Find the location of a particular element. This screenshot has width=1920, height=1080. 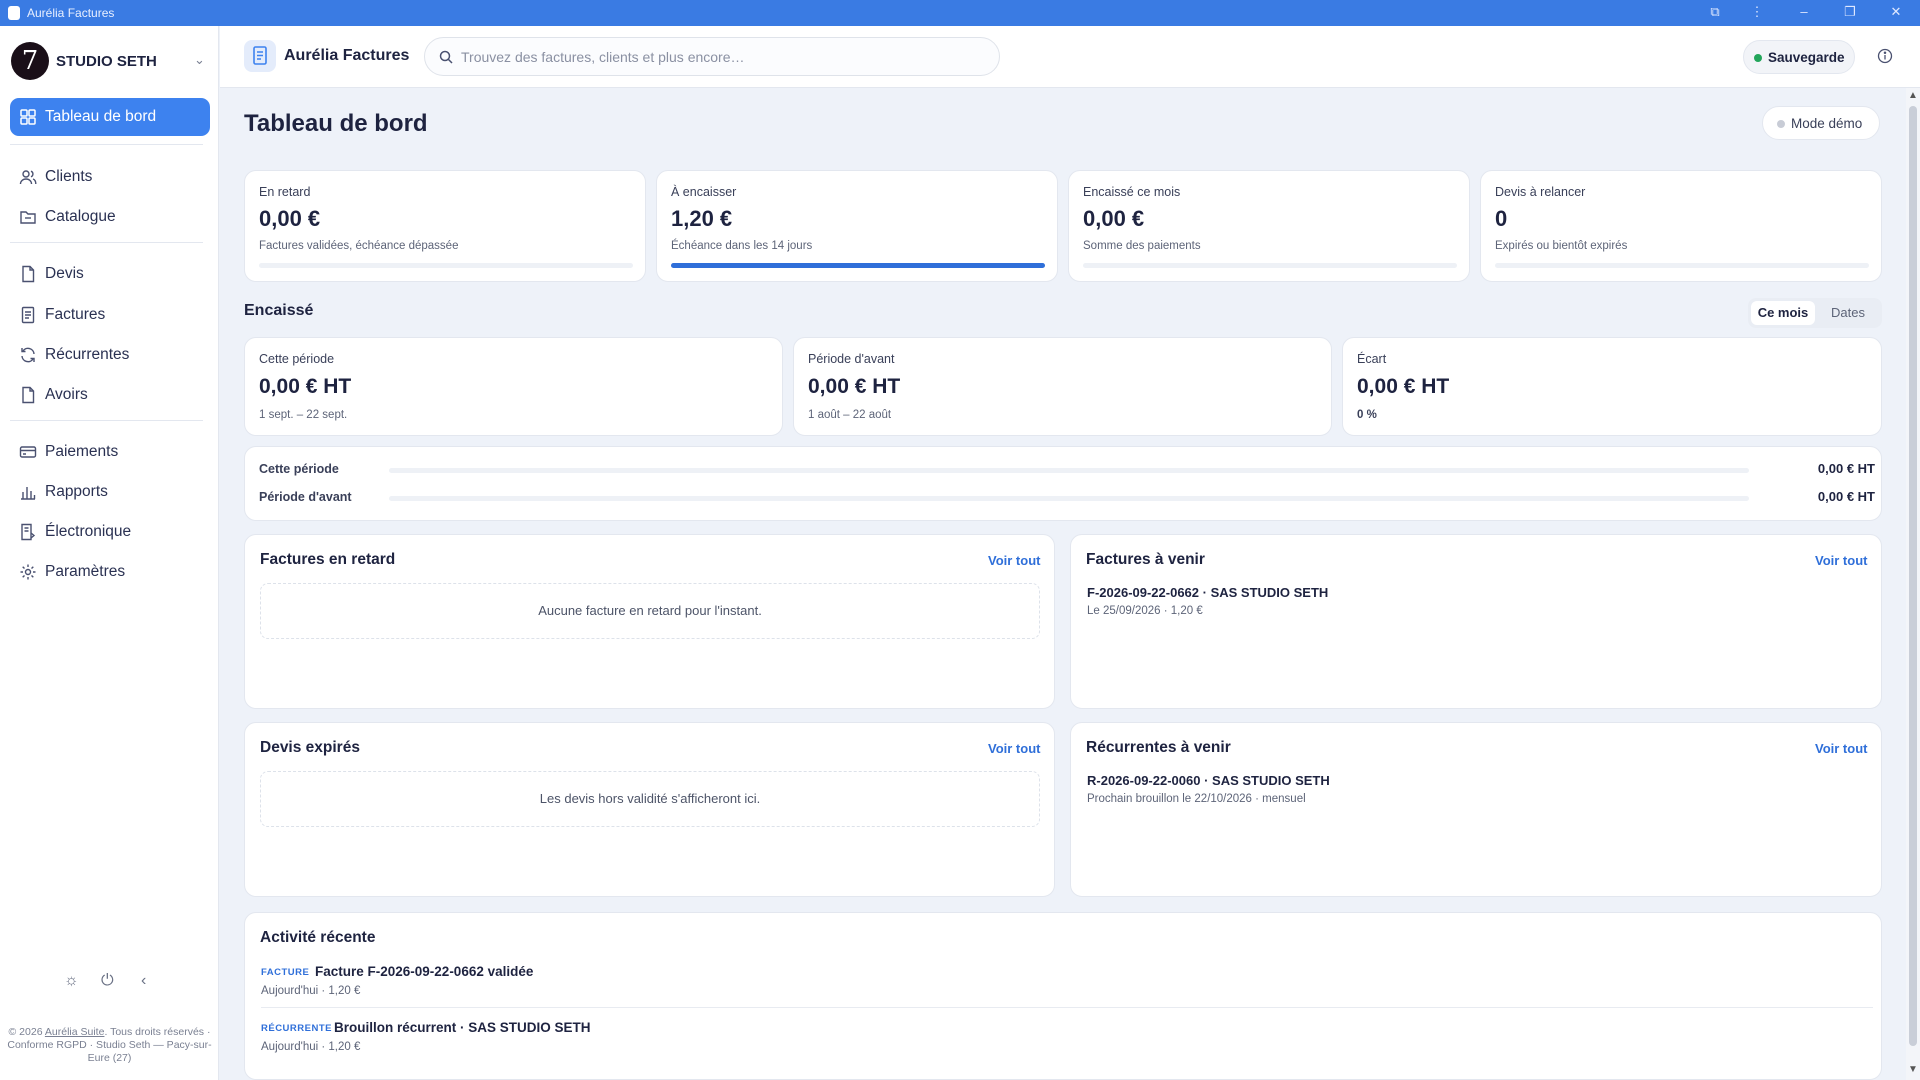

upcoming-recurring-title: R-2026-09-22-0060 · SAS STUDIO SETH is located at coordinates (1208, 780).